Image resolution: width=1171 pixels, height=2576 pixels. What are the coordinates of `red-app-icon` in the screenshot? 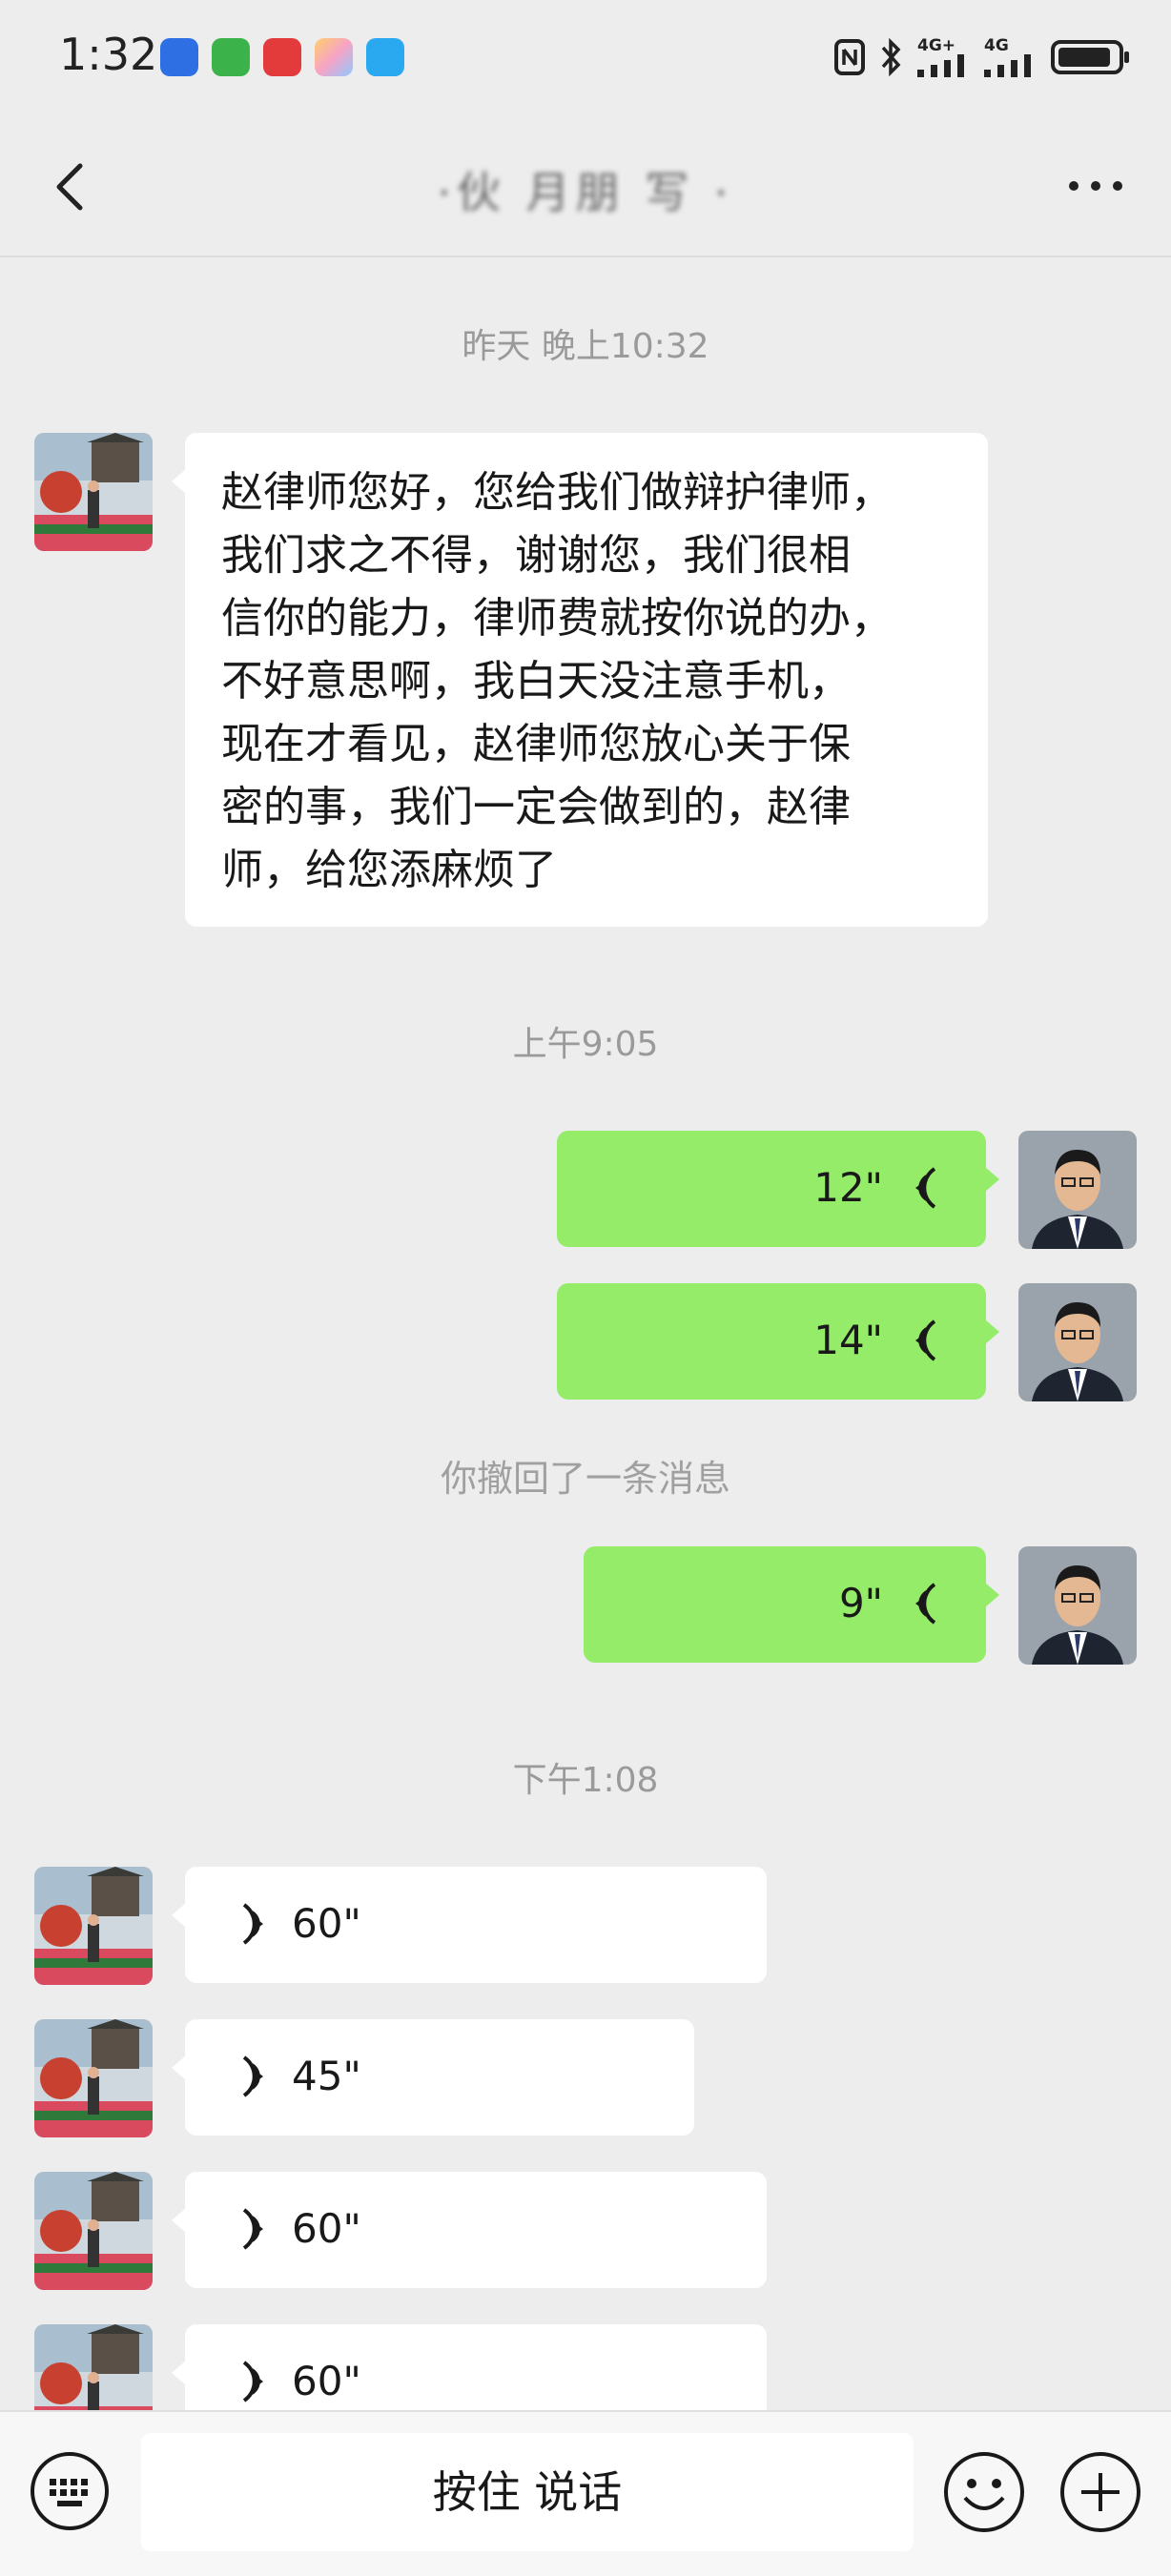 It's located at (282, 57).